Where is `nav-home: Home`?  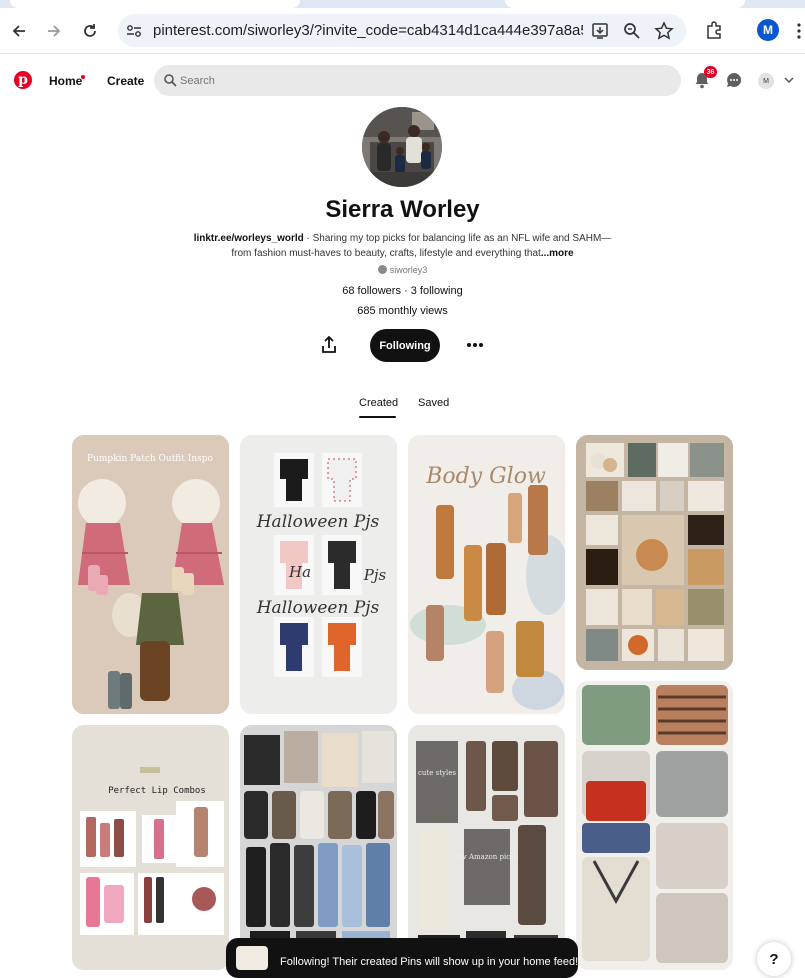 nav-home: Home is located at coordinates (65, 81).